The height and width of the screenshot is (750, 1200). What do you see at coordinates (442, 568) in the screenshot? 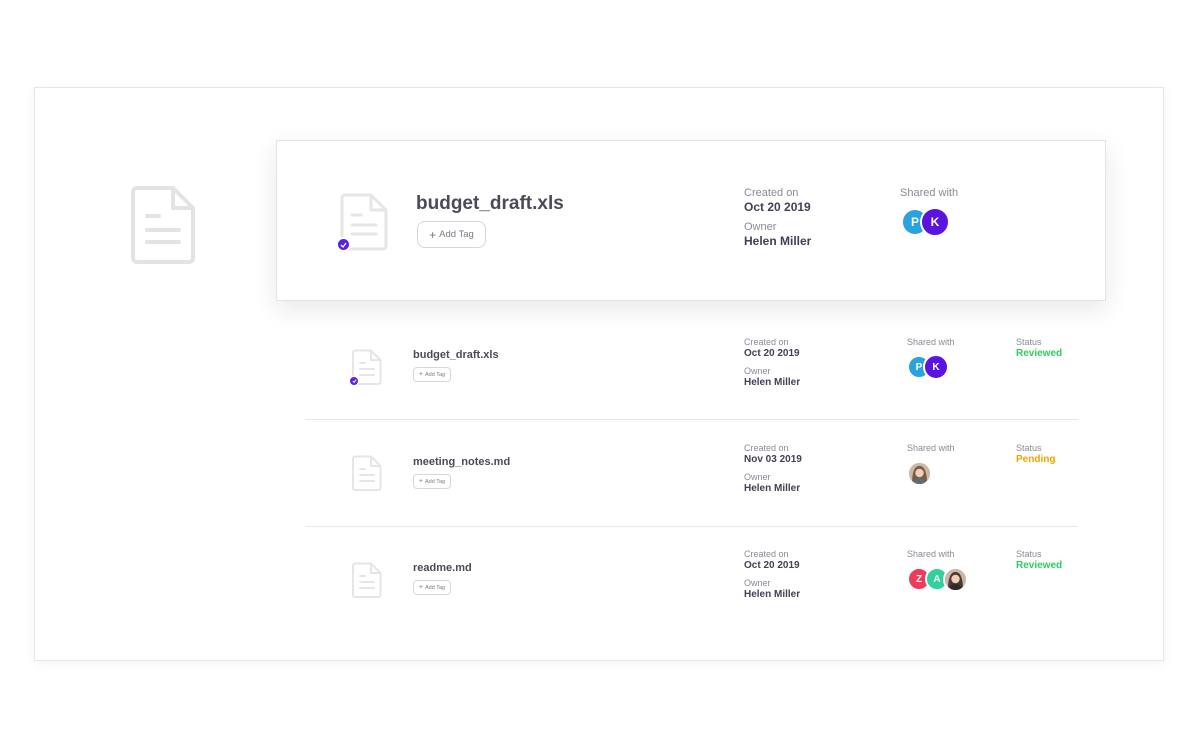
I see `file-name: readme.md` at bounding box center [442, 568].